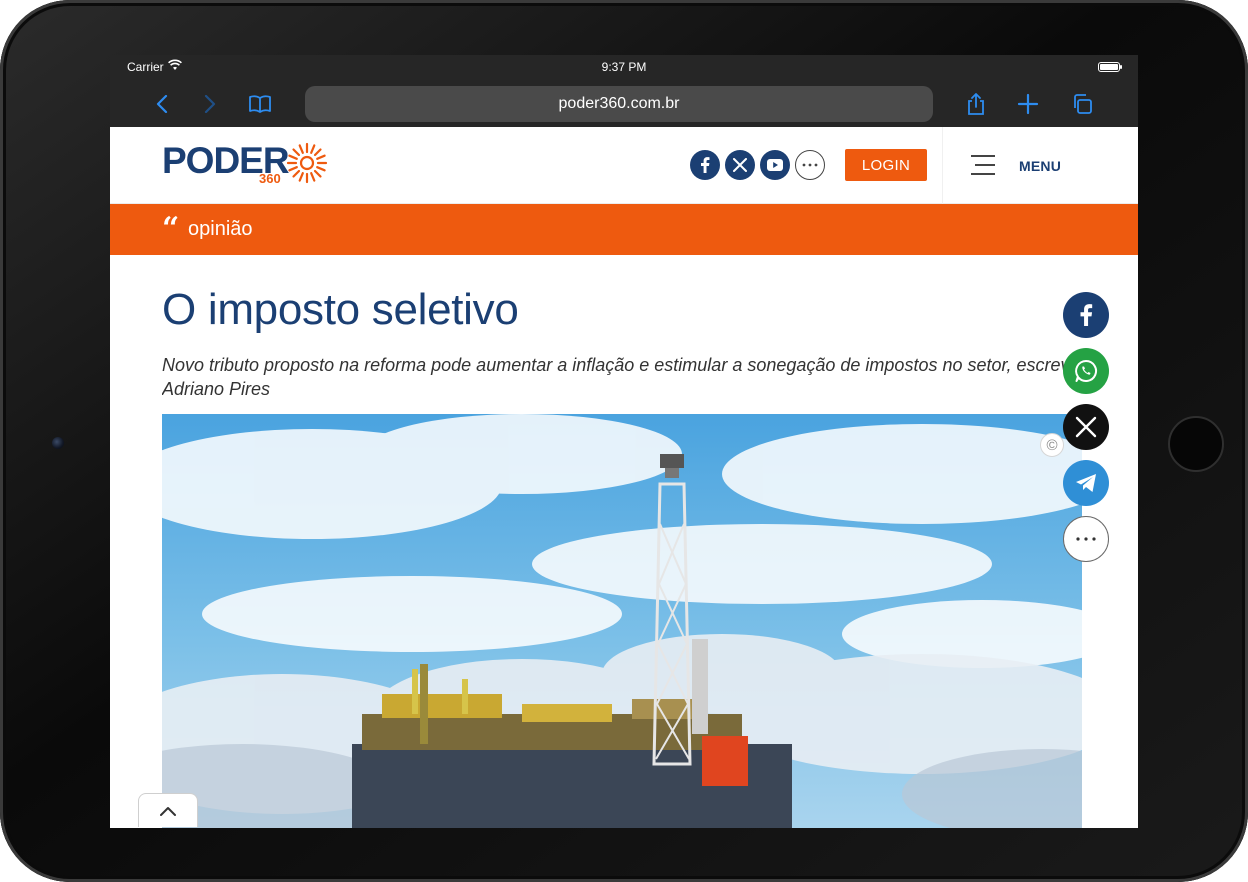 The image size is (1248, 882). Describe the element at coordinates (1052, 445) in the screenshot. I see `image-credit-icon: ©` at that location.